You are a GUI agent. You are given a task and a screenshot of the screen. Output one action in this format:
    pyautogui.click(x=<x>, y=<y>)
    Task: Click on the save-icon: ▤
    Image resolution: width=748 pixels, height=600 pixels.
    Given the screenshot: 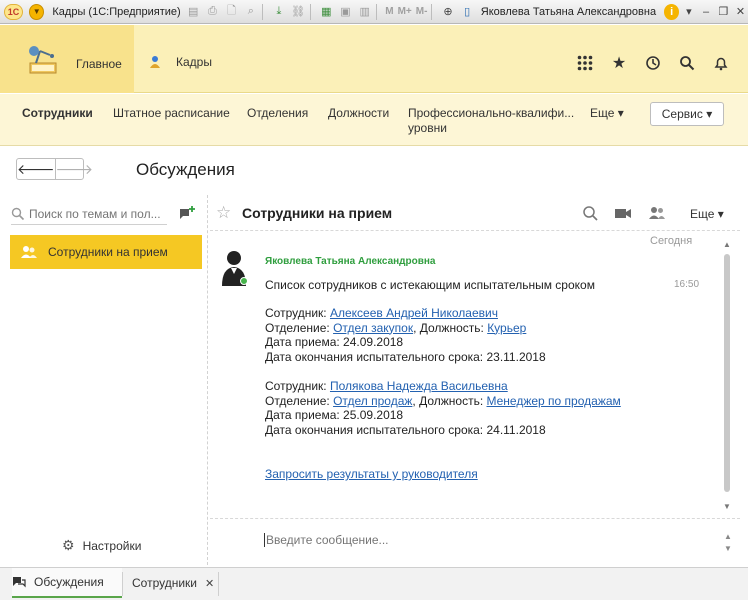 What is the action you would take?
    pyautogui.click(x=193, y=12)
    